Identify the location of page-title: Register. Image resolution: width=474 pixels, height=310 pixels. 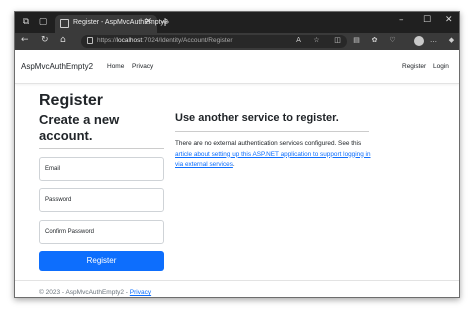
(71, 100).